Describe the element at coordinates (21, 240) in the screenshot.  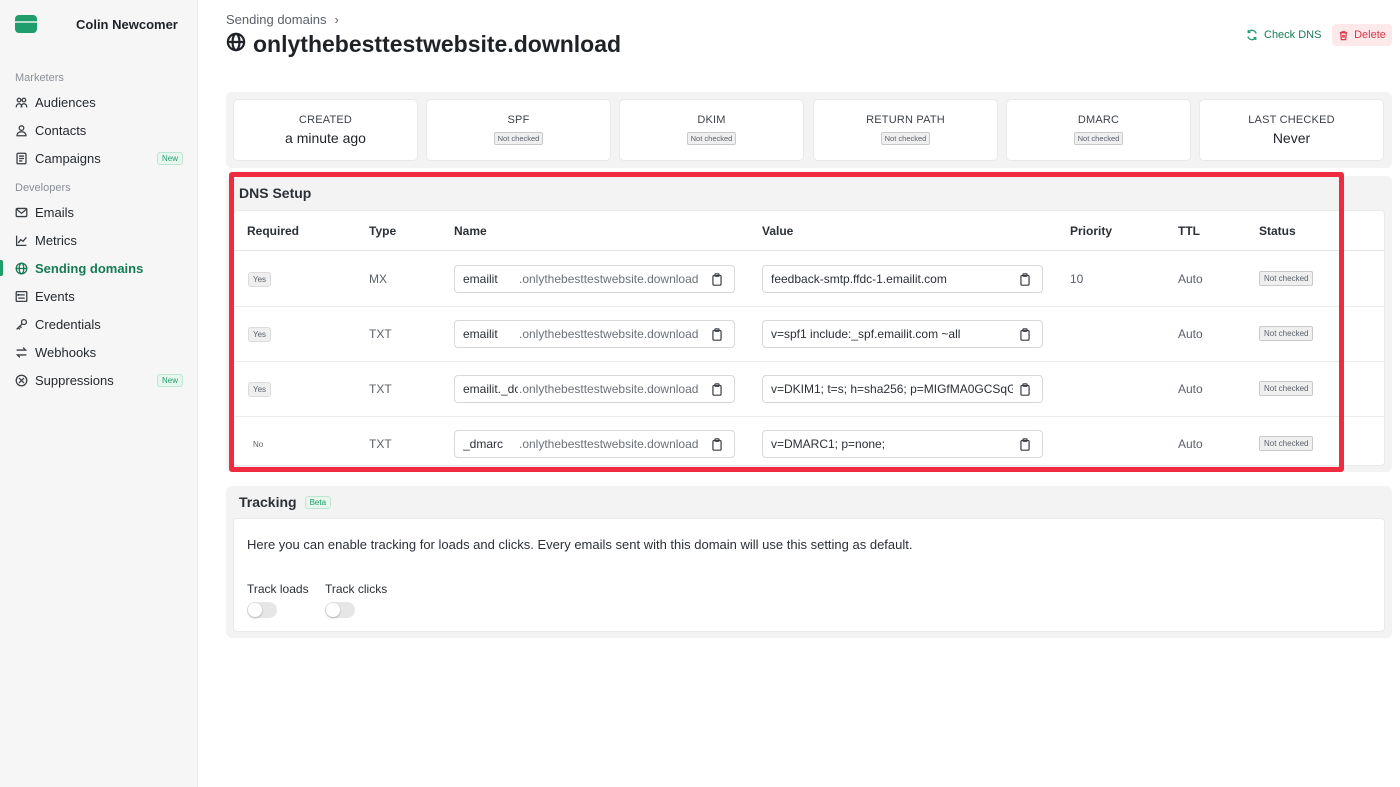
I see `chart-icon` at that location.